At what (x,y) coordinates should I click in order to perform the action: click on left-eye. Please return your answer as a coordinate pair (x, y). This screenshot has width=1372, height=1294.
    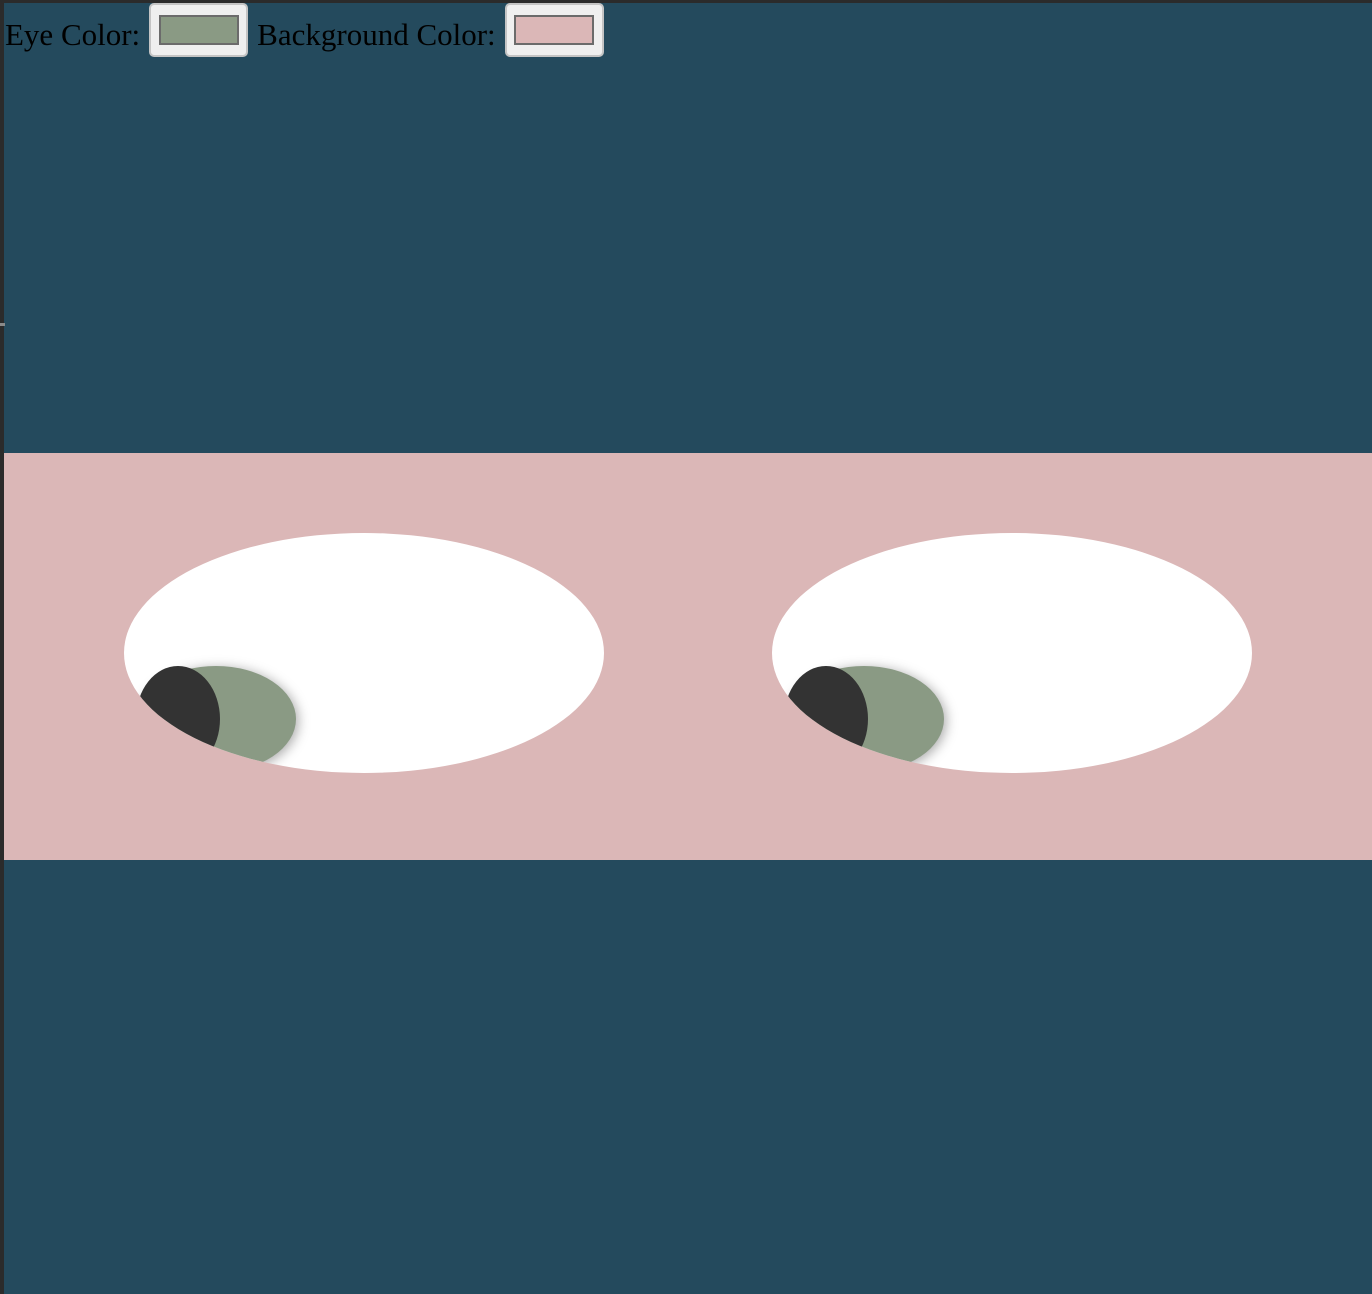
    Looking at the image, I should click on (364, 653).